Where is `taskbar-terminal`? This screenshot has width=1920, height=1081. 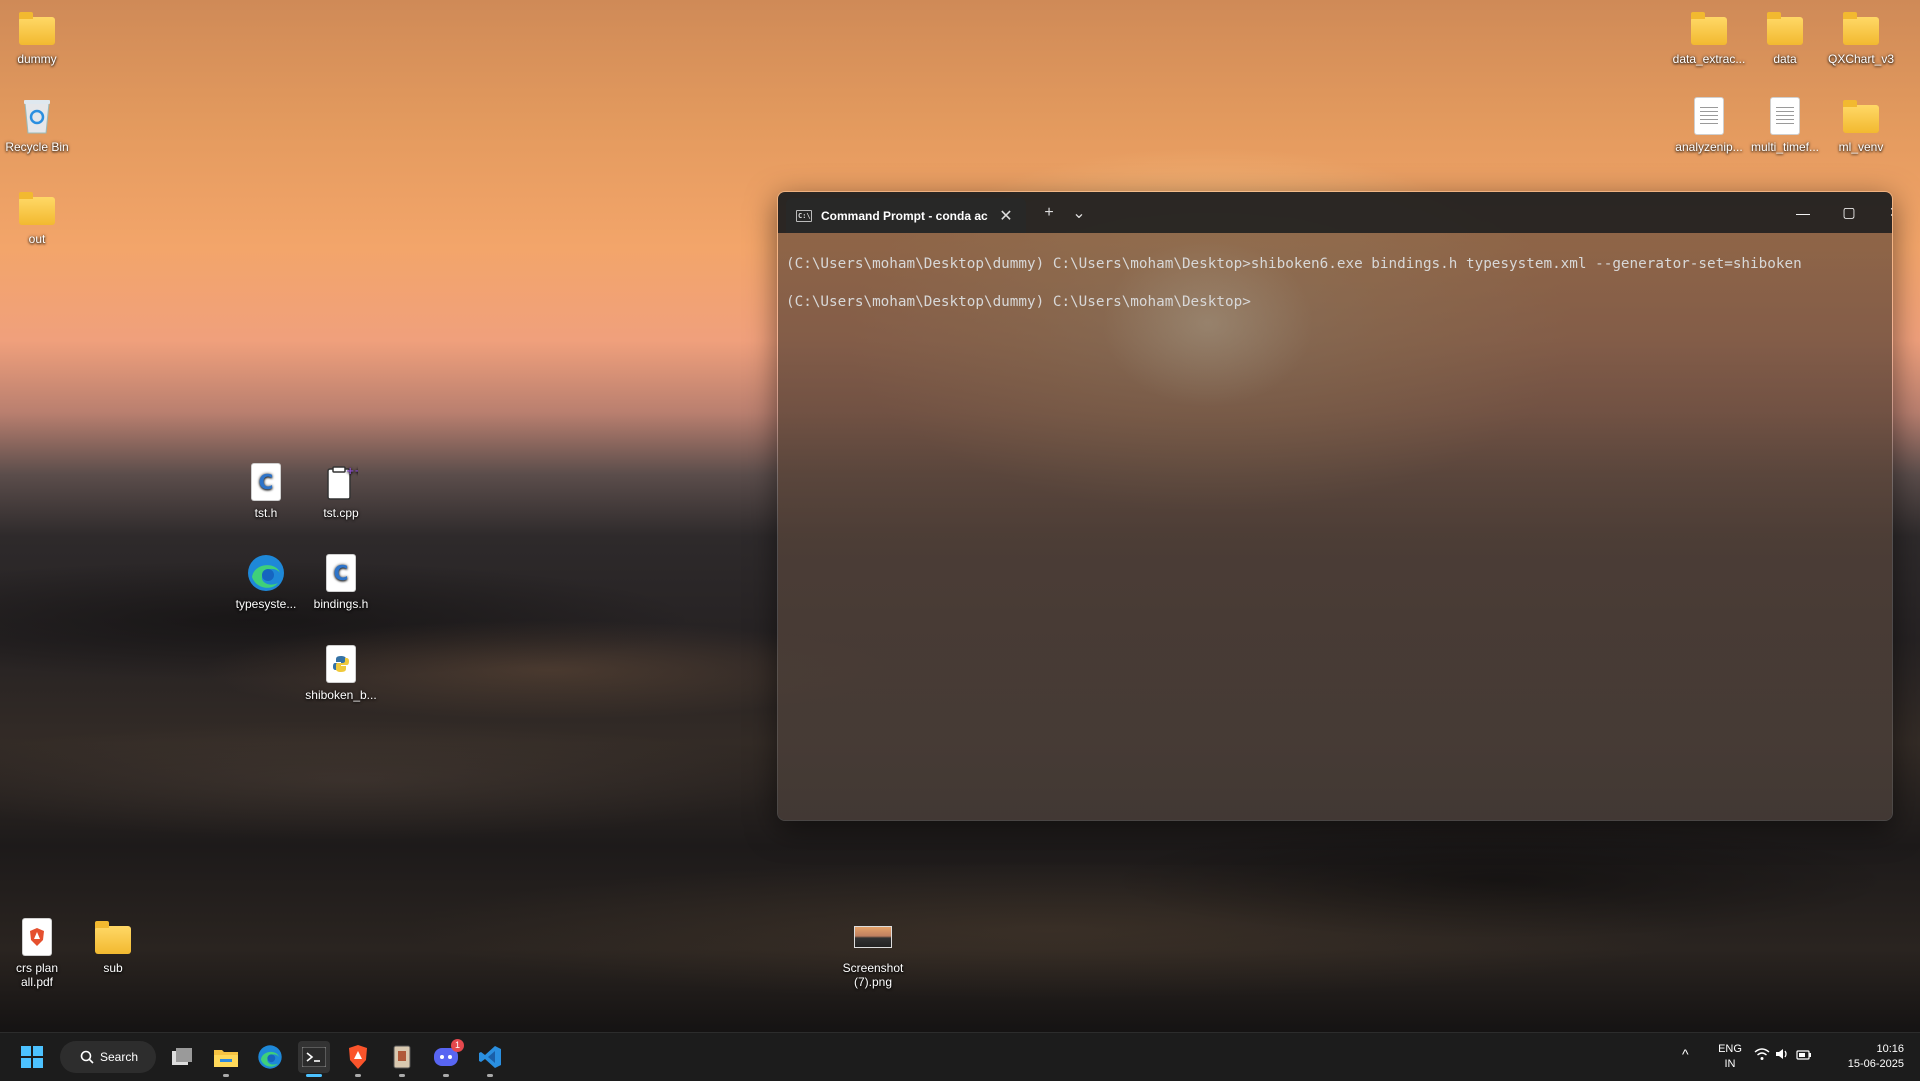
taskbar-terminal is located at coordinates (314, 1059).